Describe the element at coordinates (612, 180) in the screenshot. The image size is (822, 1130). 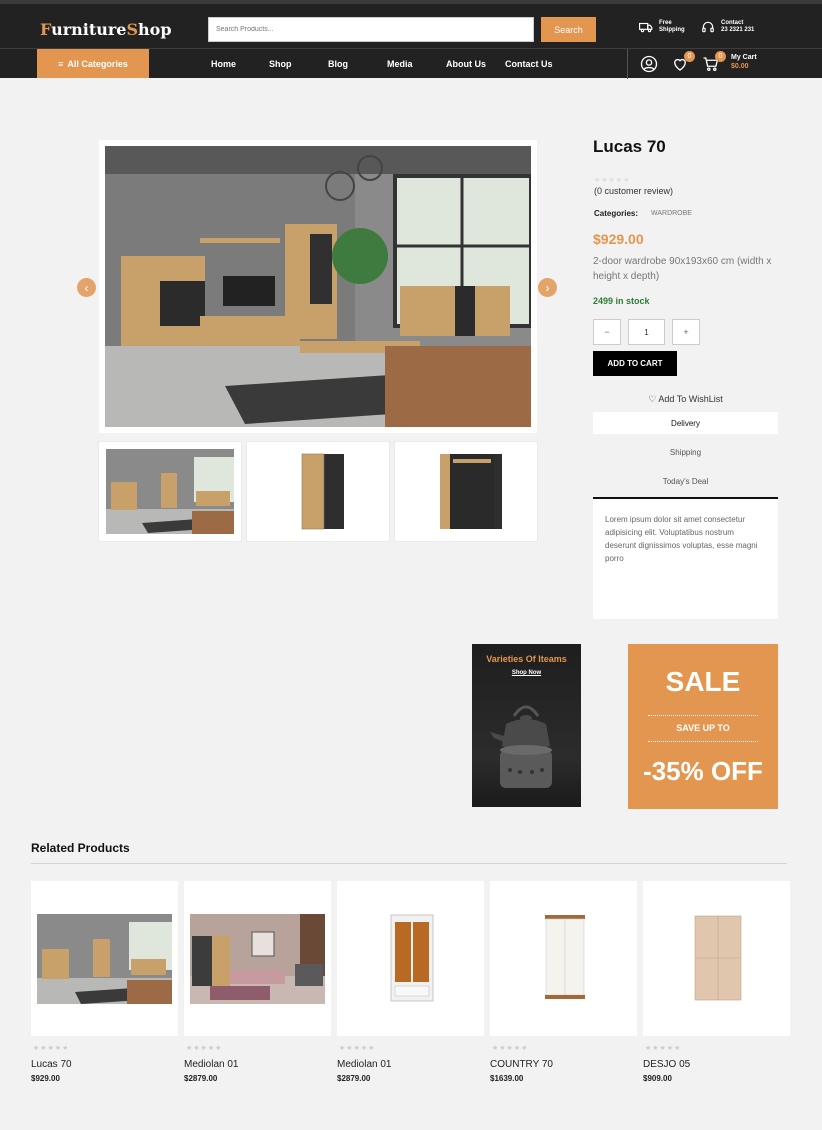
I see `rating-stars: ★★★★★` at that location.